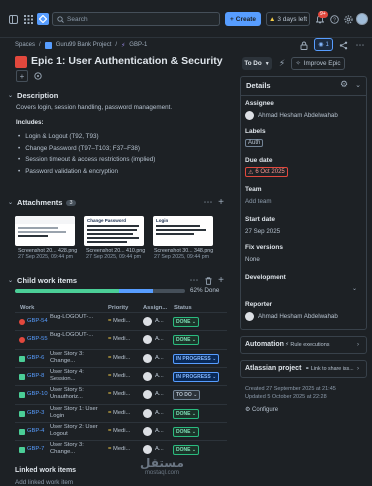  What do you see at coordinates (221, 280) in the screenshot?
I see `add-child-icon: +` at bounding box center [221, 280].